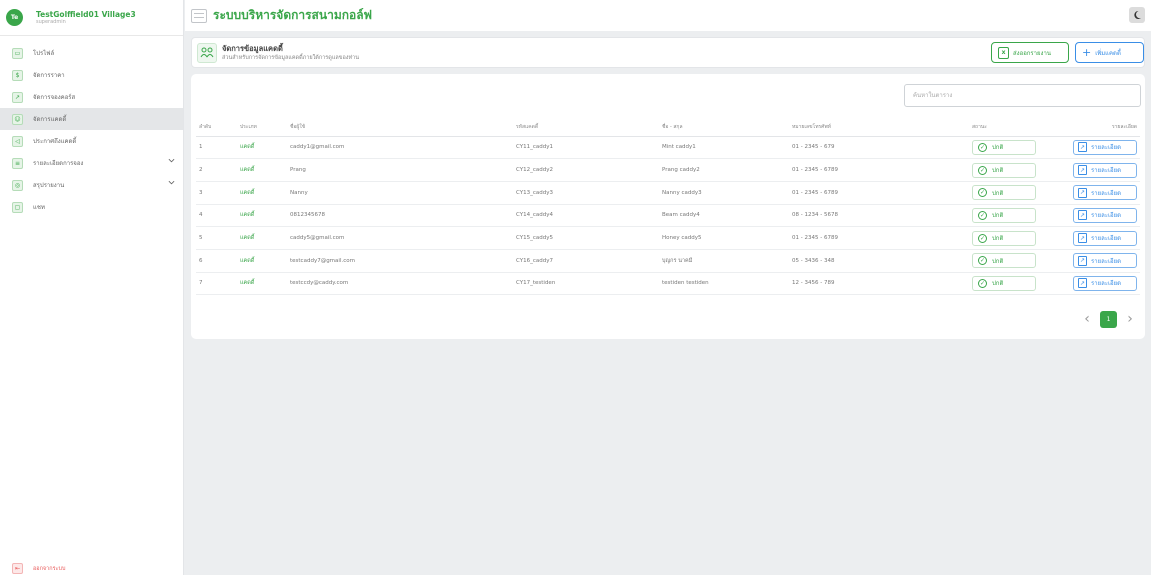  What do you see at coordinates (882, 284) in the screenshot?
I see `cell-phone: 12 - 3456 - 789` at bounding box center [882, 284].